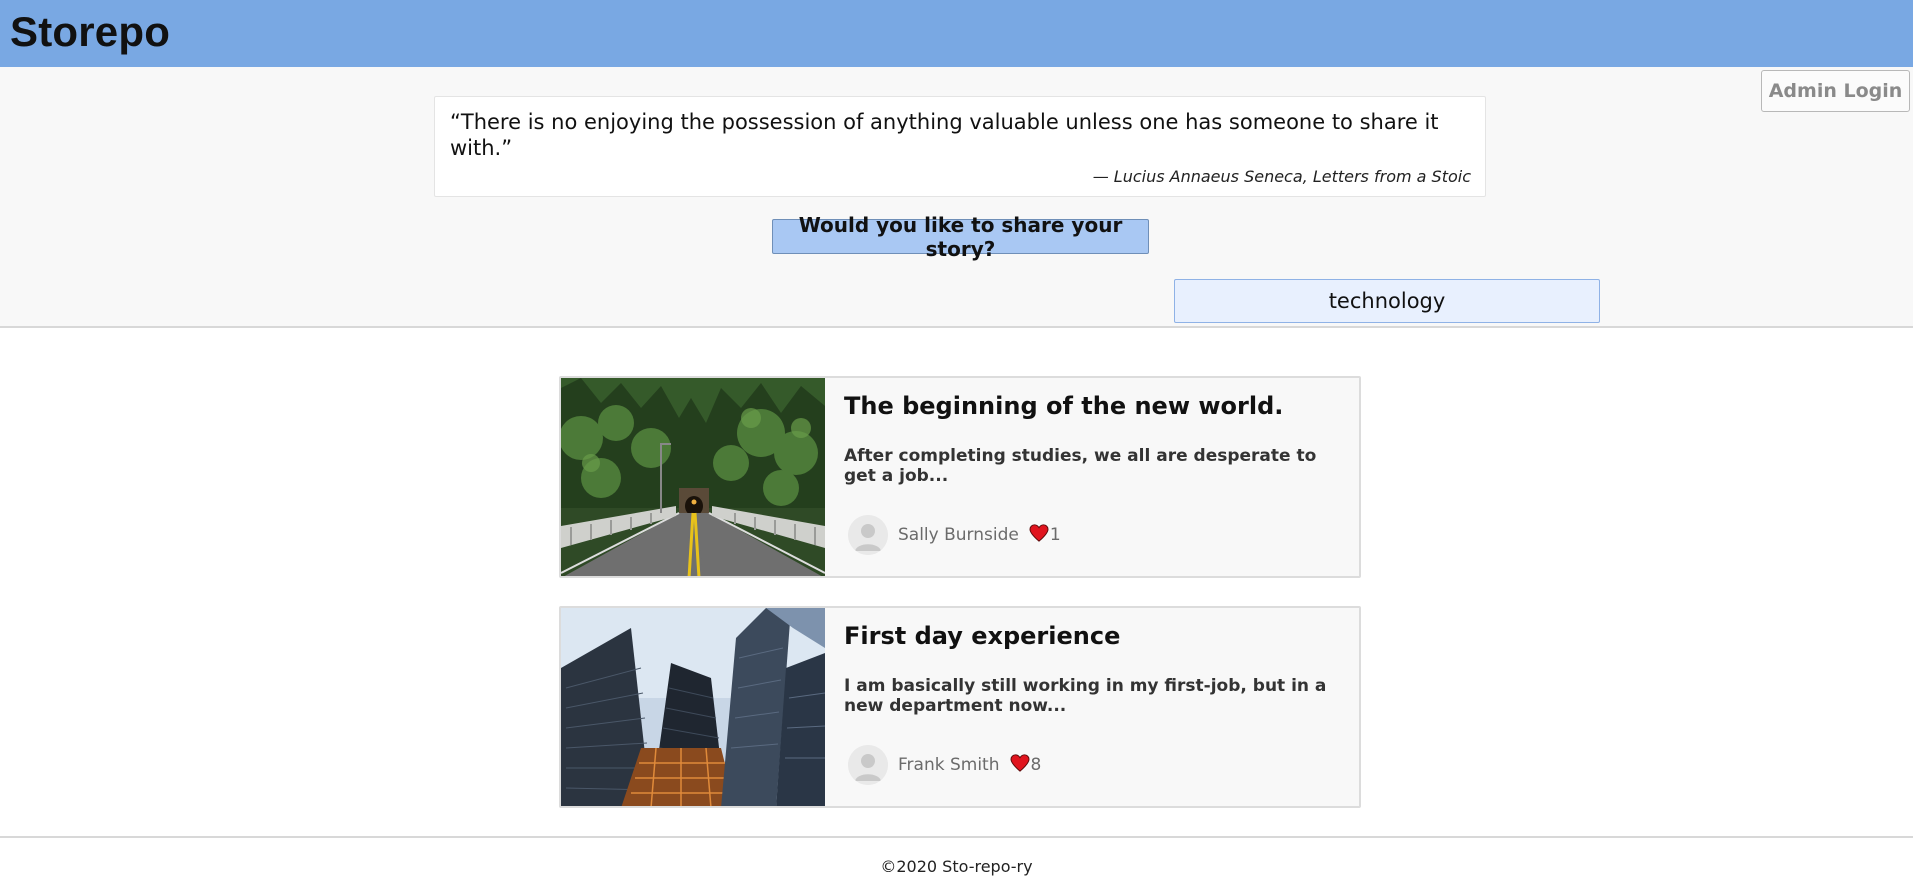 Image resolution: width=1913 pixels, height=889 pixels. What do you see at coordinates (1063, 406) in the screenshot?
I see `story-title: The beginning of the new world.` at bounding box center [1063, 406].